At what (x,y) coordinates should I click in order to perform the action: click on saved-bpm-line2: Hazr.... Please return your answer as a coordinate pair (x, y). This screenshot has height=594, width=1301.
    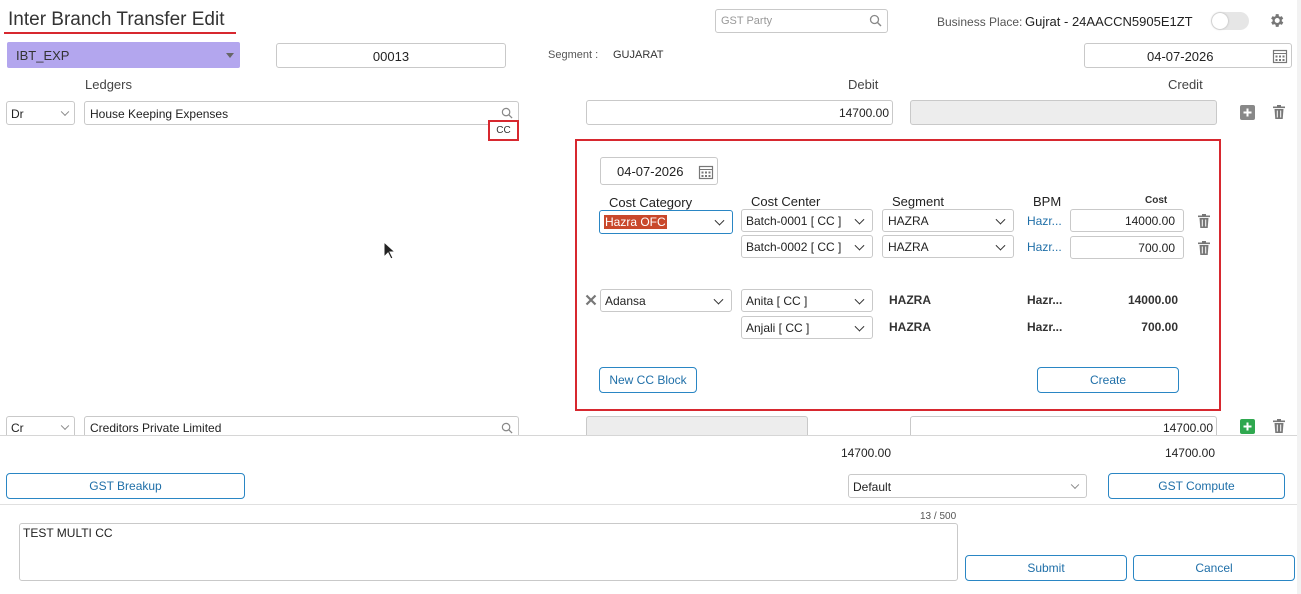
    Looking at the image, I should click on (1045, 327).